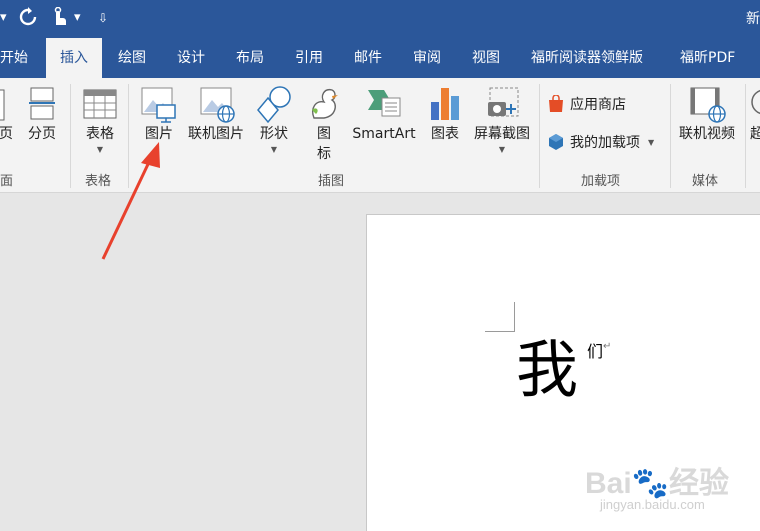  I want to click on annotation-arrow, so click(130, 201).